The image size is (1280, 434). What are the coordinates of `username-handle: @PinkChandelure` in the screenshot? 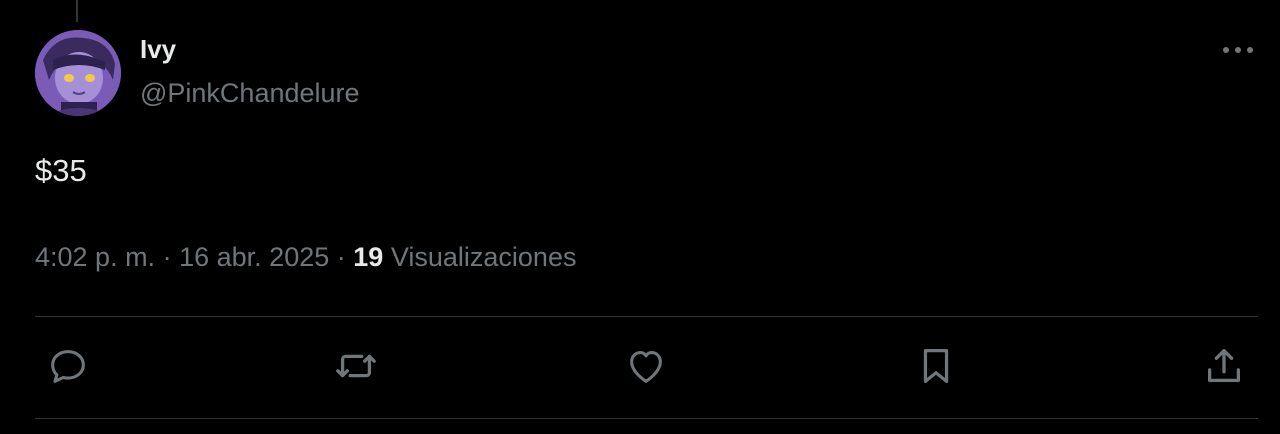 It's located at (250, 93).